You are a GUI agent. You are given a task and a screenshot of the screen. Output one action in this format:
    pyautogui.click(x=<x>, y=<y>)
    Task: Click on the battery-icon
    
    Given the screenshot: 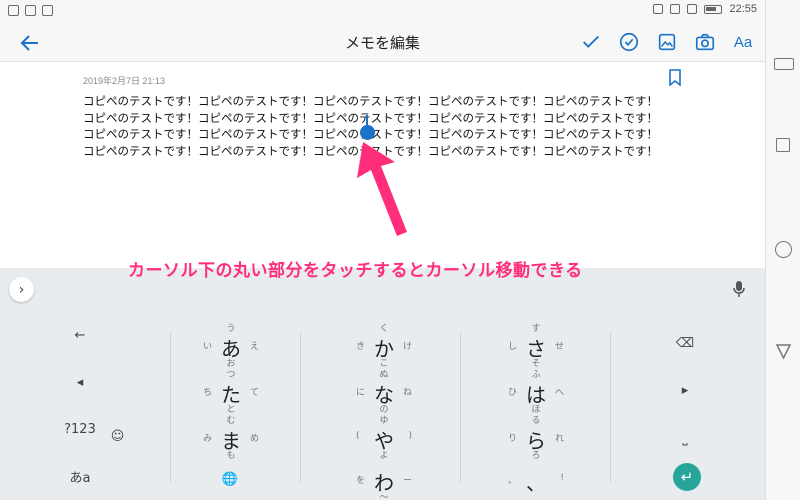 What is the action you would take?
    pyautogui.click(x=713, y=9)
    